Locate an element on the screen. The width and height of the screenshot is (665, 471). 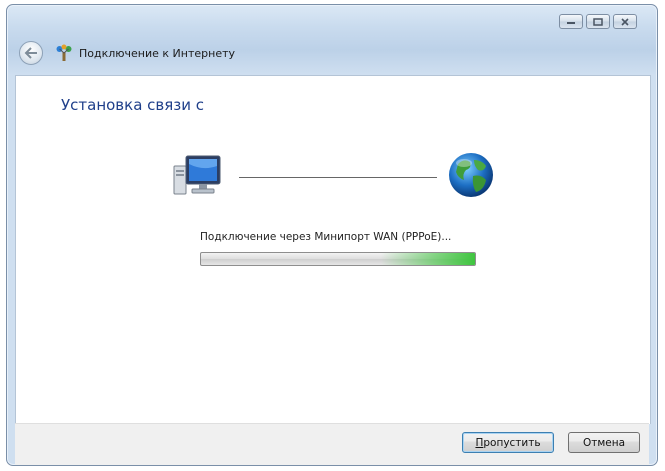
skip-button-accesskey: П is located at coordinates (479, 442).